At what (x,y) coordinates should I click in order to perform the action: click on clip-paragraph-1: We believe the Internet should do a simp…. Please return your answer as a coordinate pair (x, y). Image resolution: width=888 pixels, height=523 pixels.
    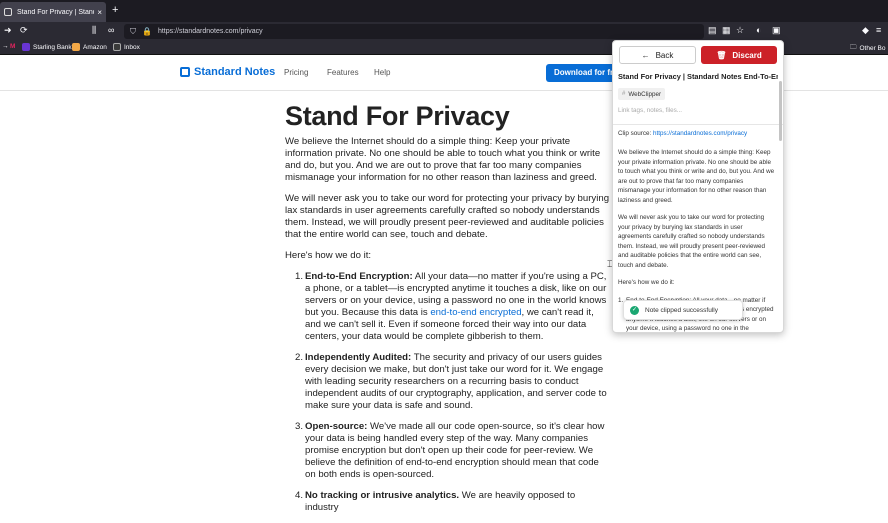
    Looking at the image, I should click on (696, 176).